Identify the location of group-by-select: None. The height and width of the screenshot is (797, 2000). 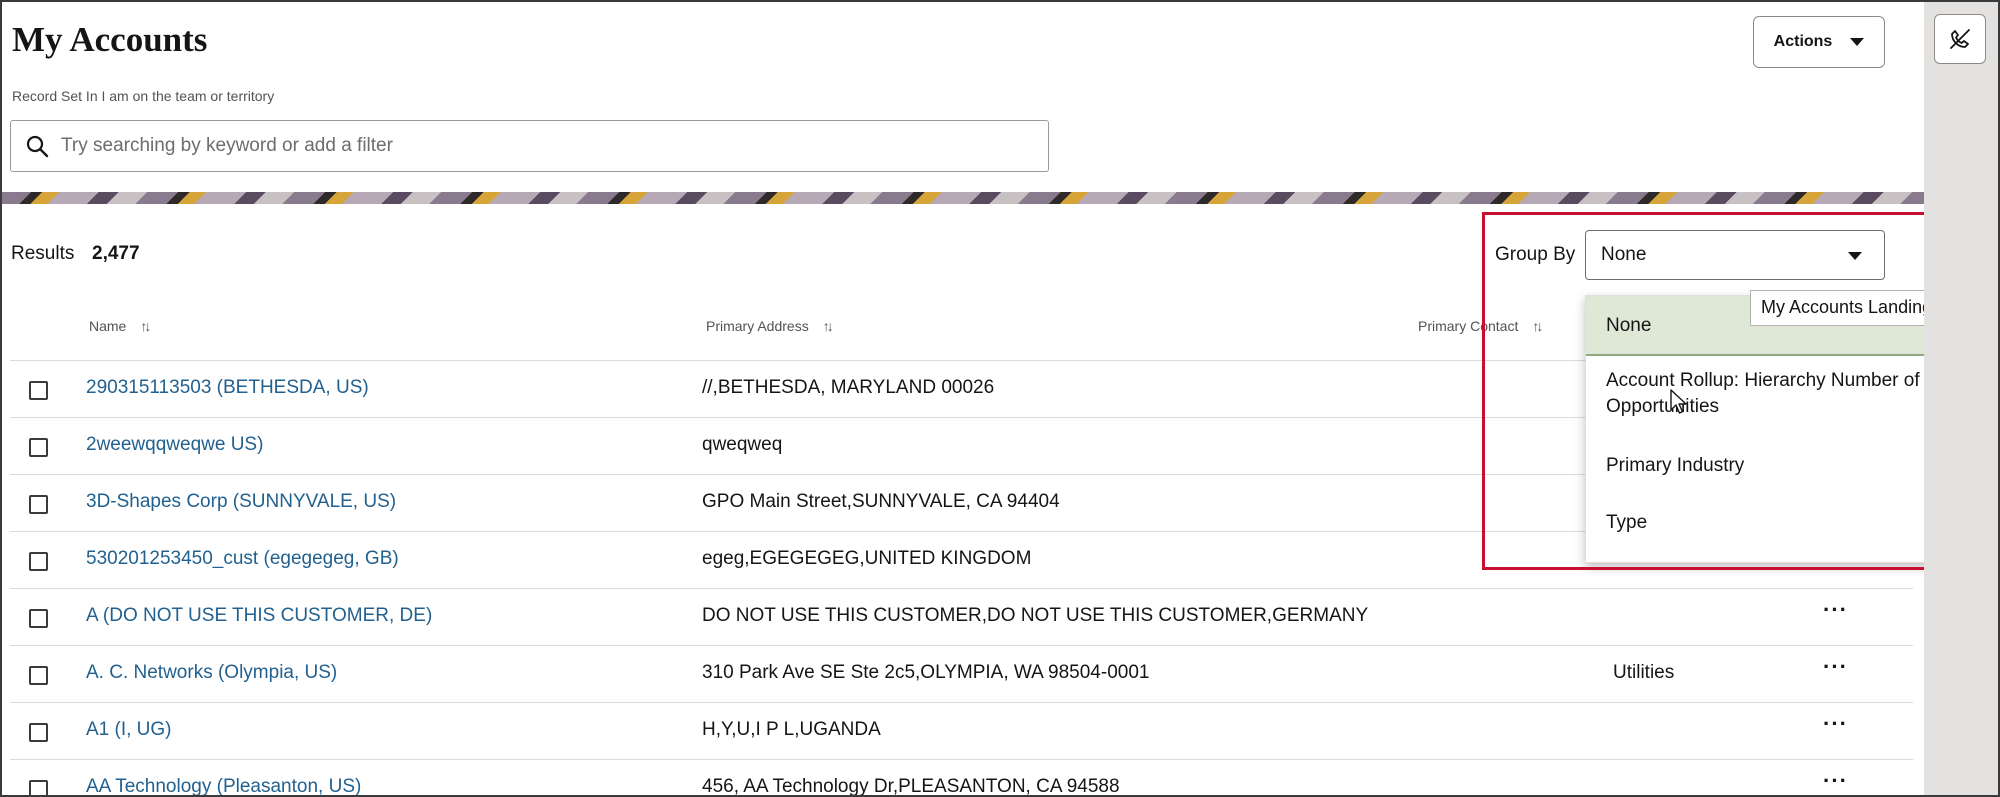
(1735, 255).